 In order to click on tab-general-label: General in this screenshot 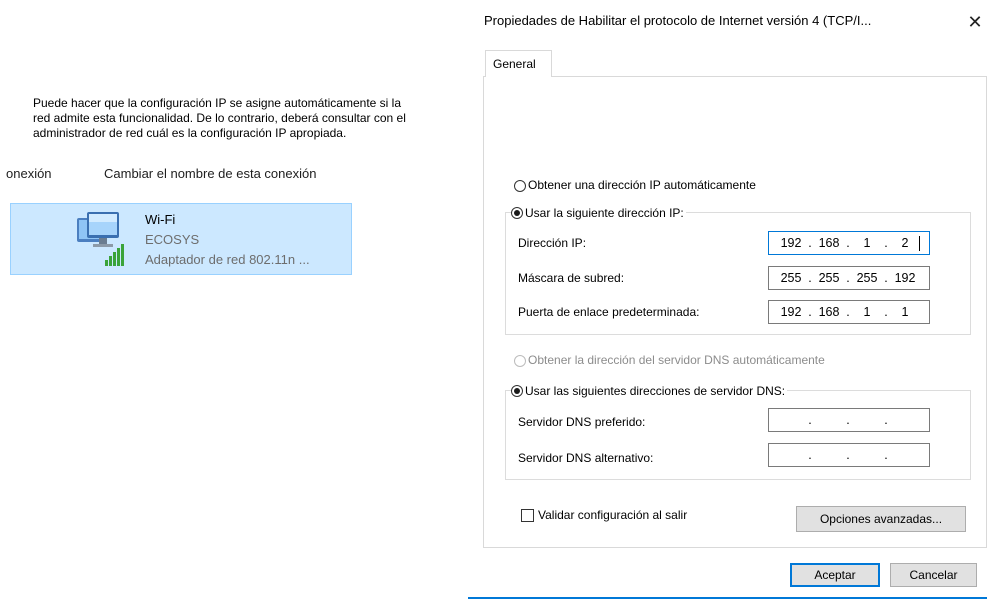, I will do `click(514, 64)`.